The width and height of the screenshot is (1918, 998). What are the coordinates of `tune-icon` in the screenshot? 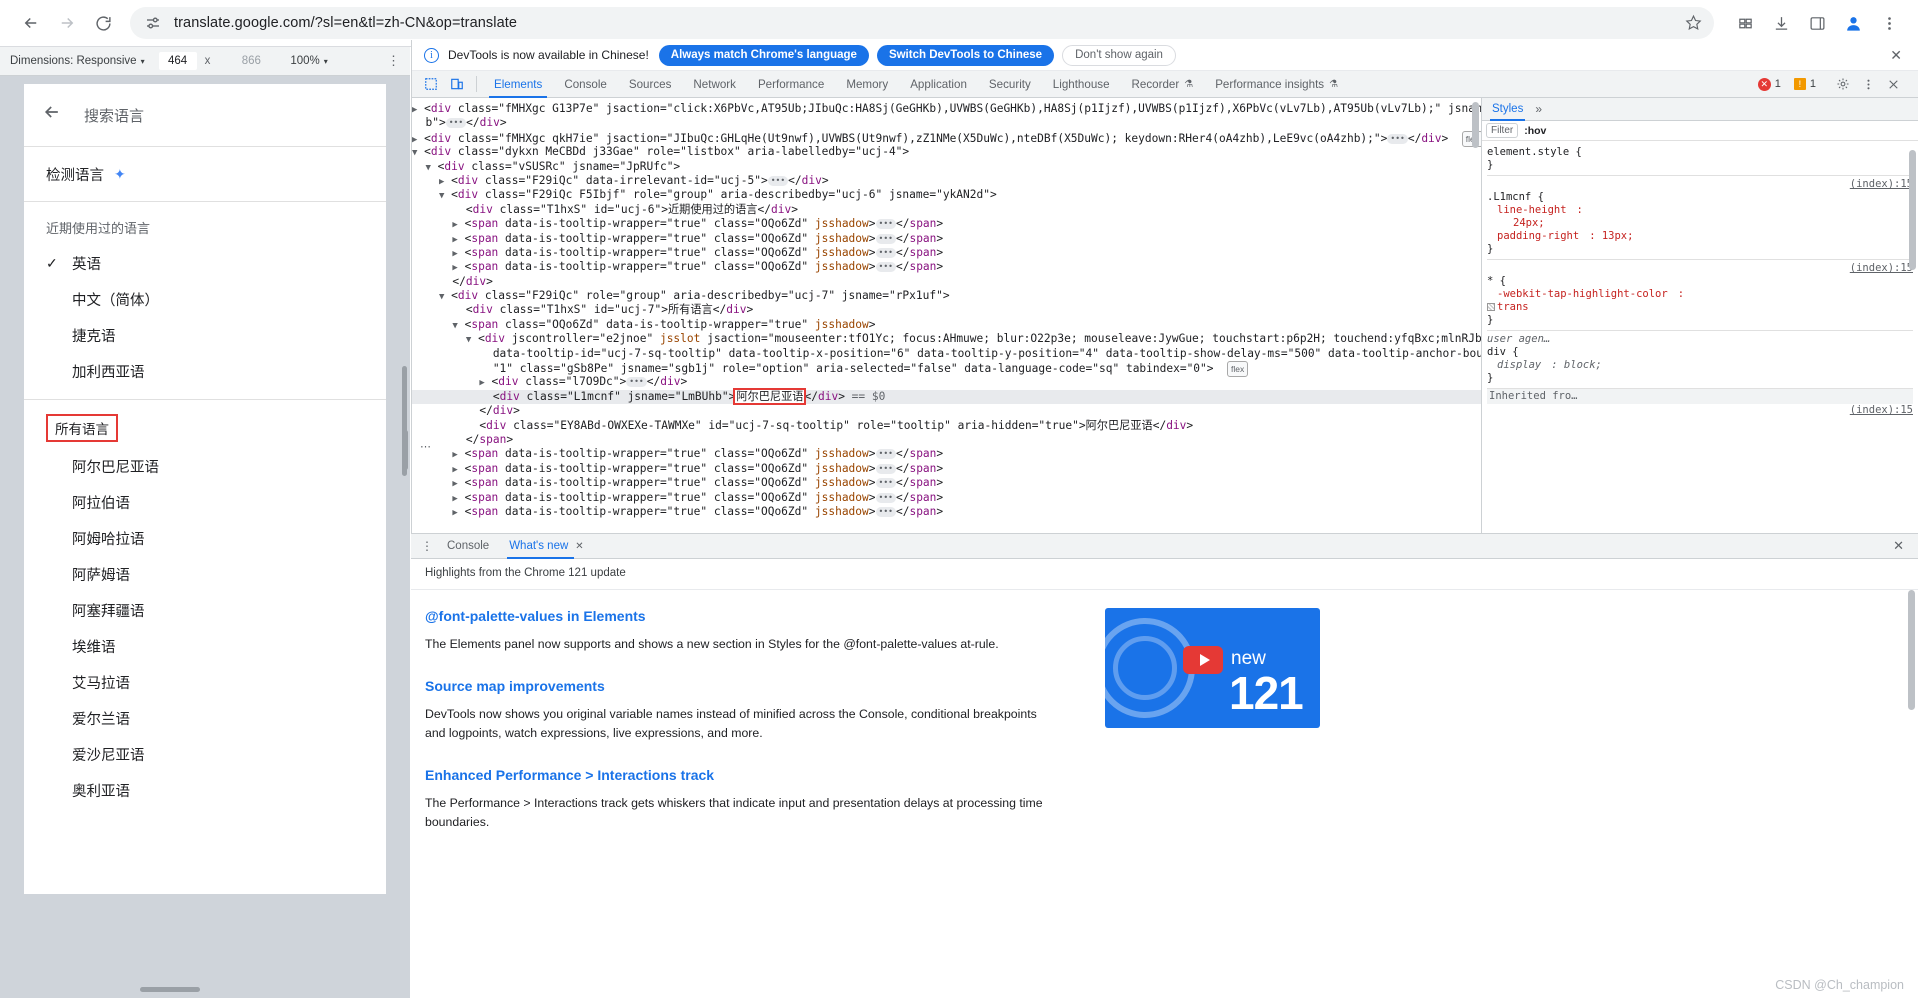 It's located at (153, 23).